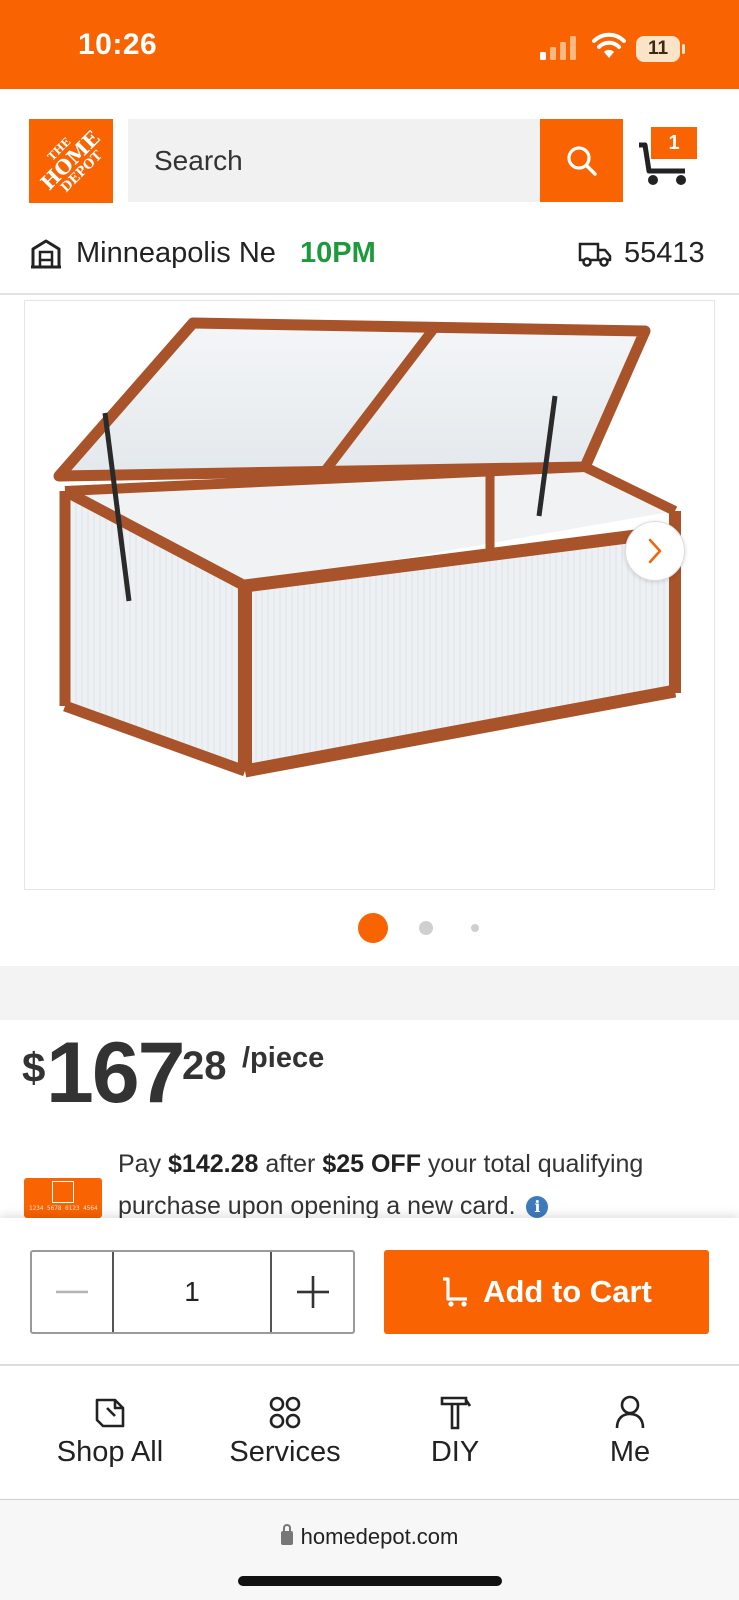 This screenshot has width=739, height=1600. Describe the element at coordinates (370, 1581) in the screenshot. I see `home-indicator` at that location.